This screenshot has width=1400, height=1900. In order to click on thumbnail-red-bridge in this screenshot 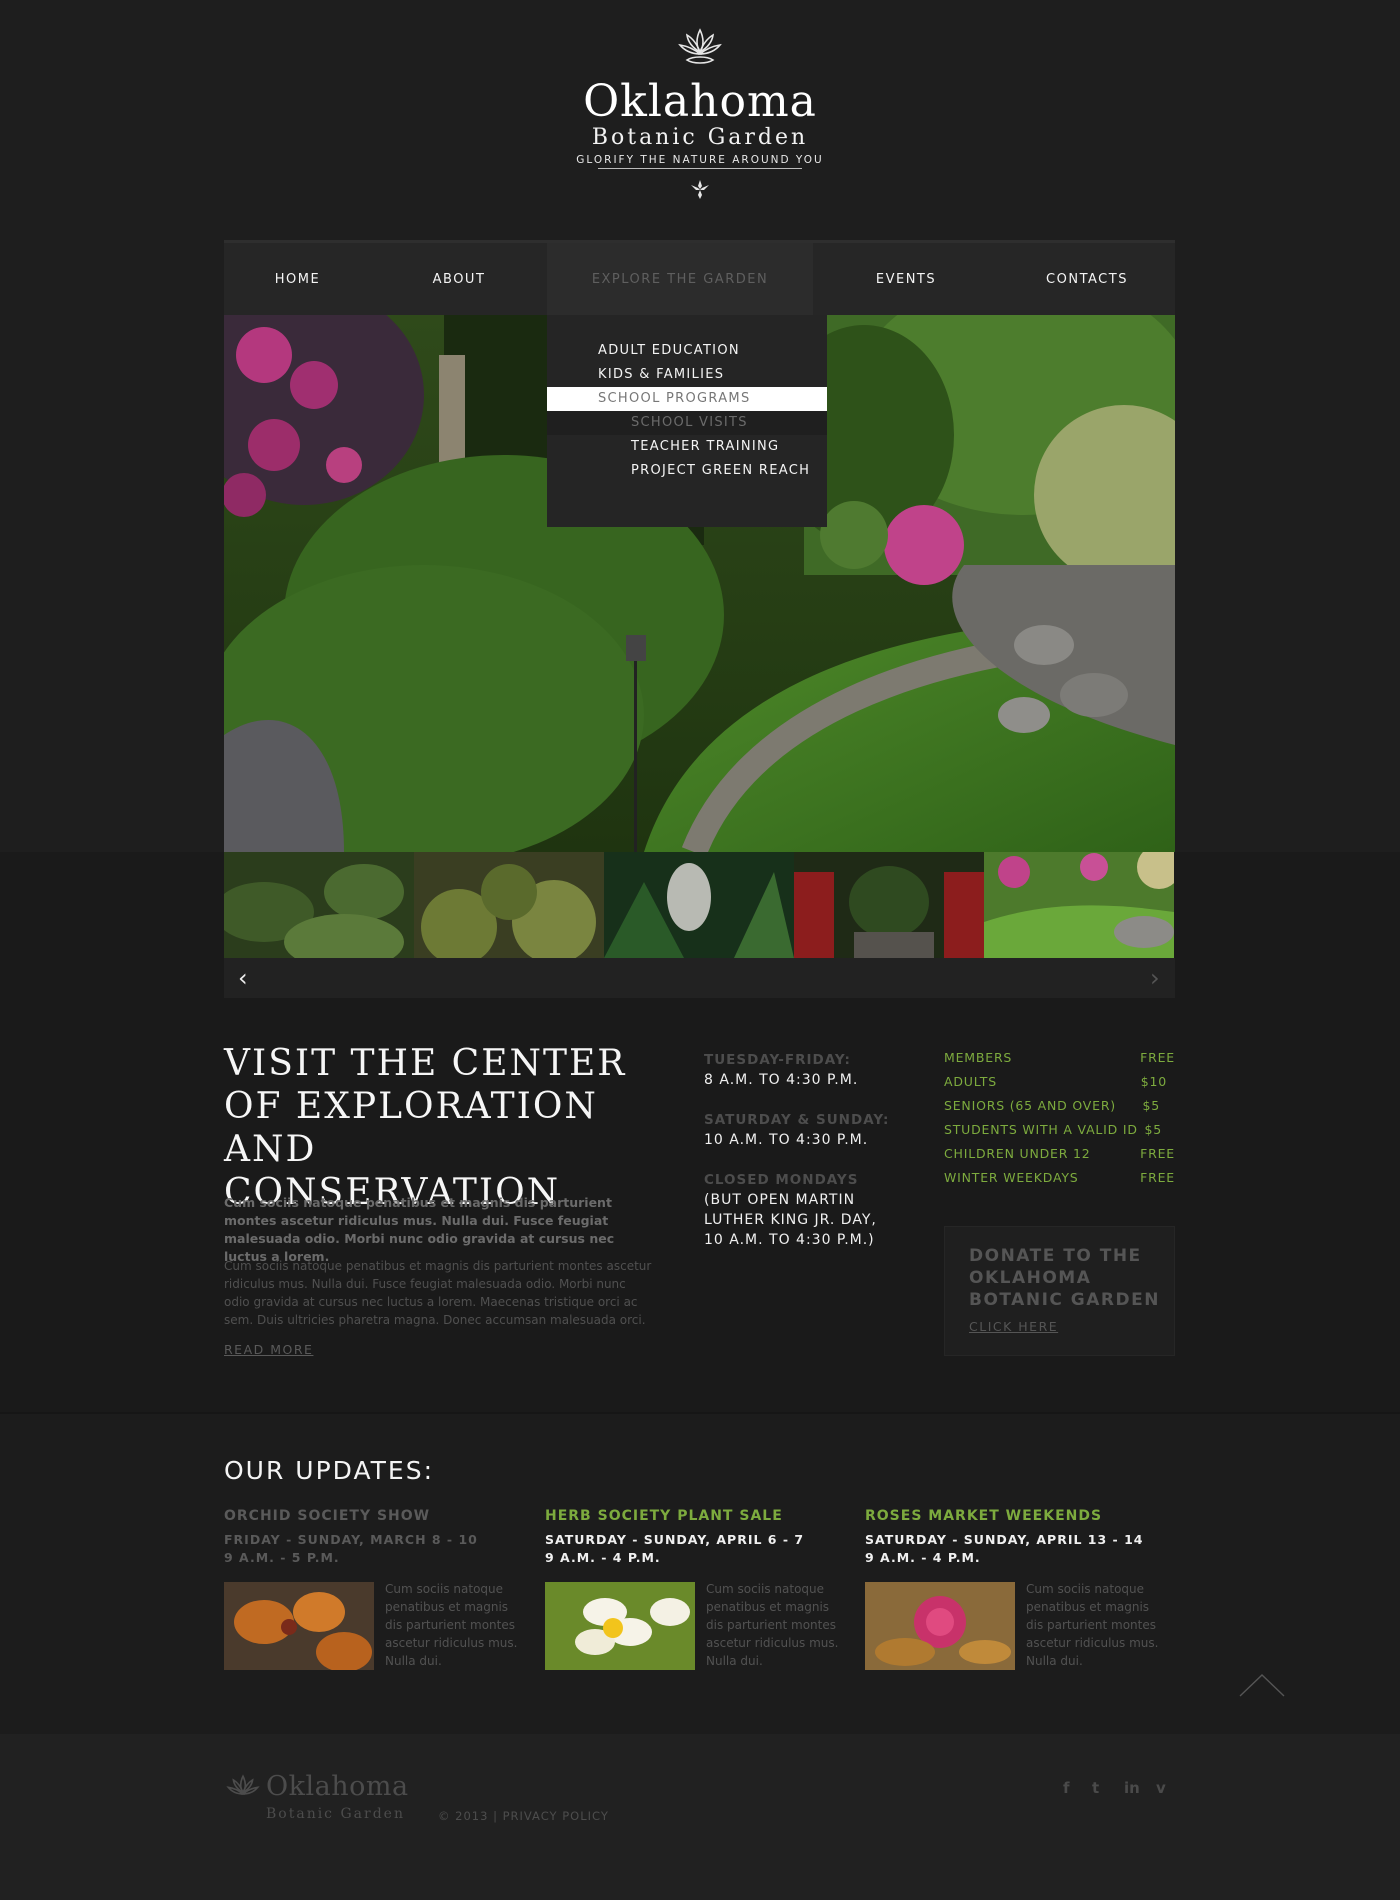, I will do `click(889, 905)`.